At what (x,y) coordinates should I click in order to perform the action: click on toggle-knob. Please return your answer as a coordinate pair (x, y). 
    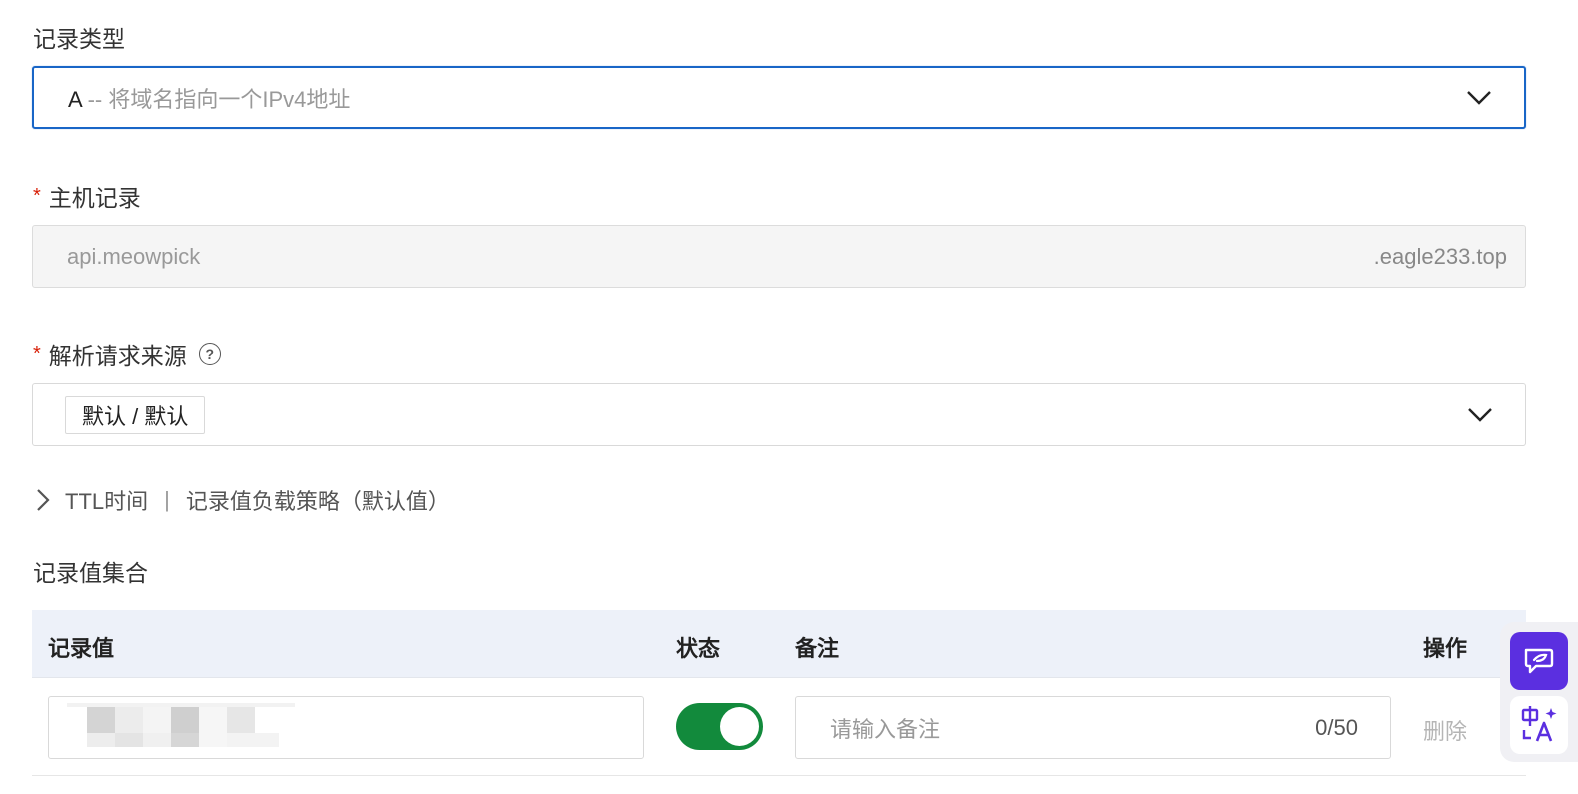
    Looking at the image, I should click on (739, 726).